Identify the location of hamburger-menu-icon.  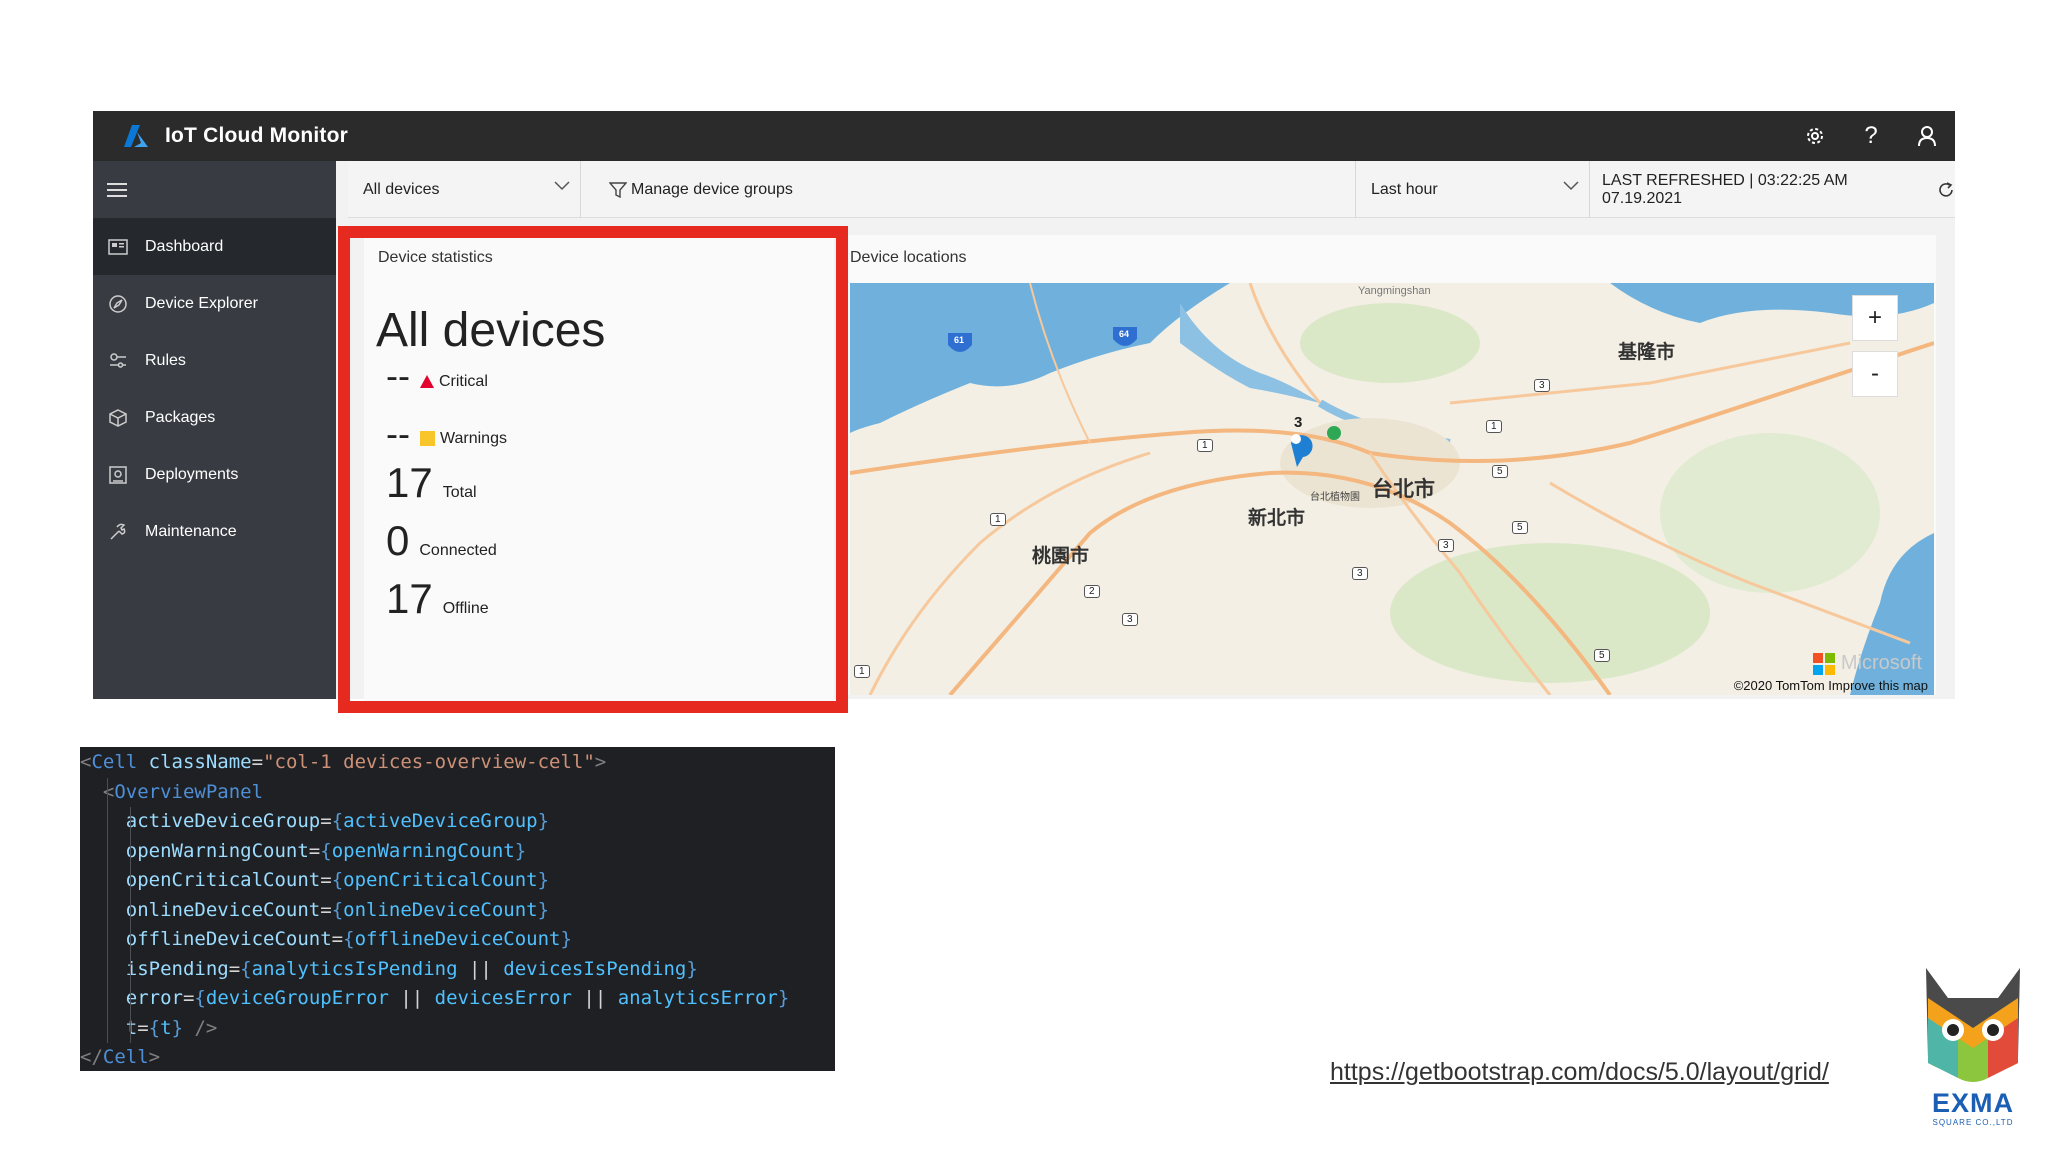
(214, 189).